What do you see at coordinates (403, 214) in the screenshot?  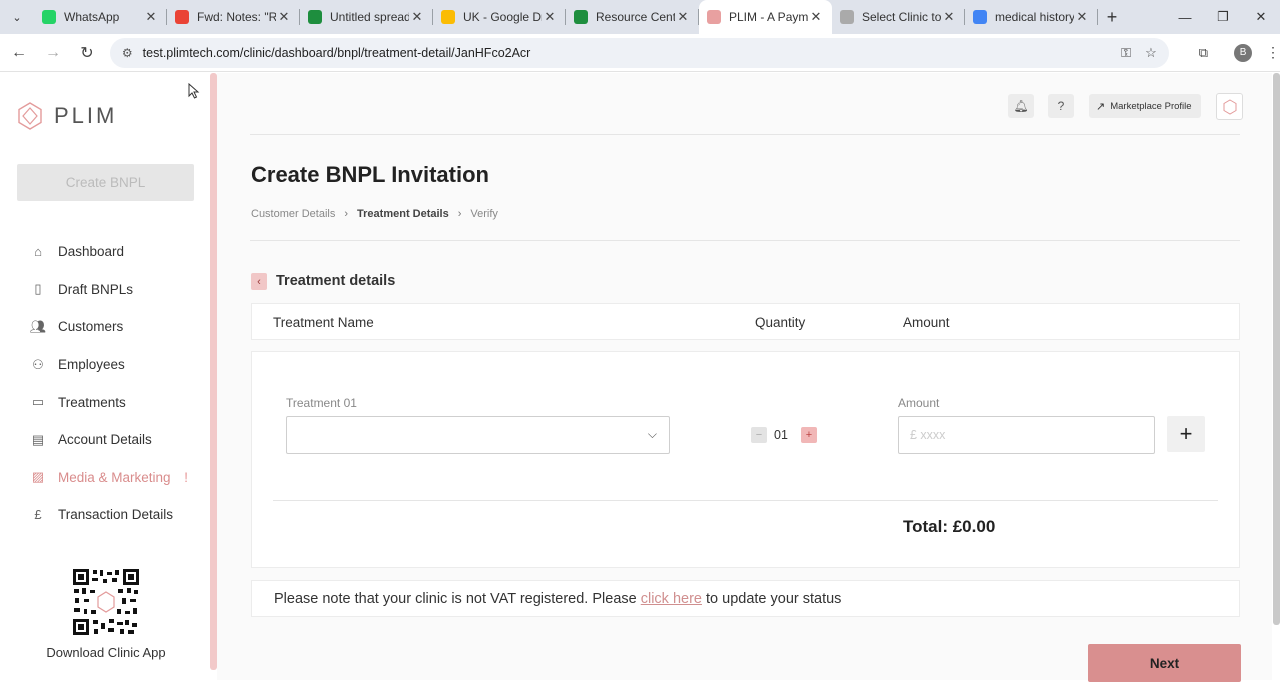 I see `breadcrumb-treatment-details: Treatment Details` at bounding box center [403, 214].